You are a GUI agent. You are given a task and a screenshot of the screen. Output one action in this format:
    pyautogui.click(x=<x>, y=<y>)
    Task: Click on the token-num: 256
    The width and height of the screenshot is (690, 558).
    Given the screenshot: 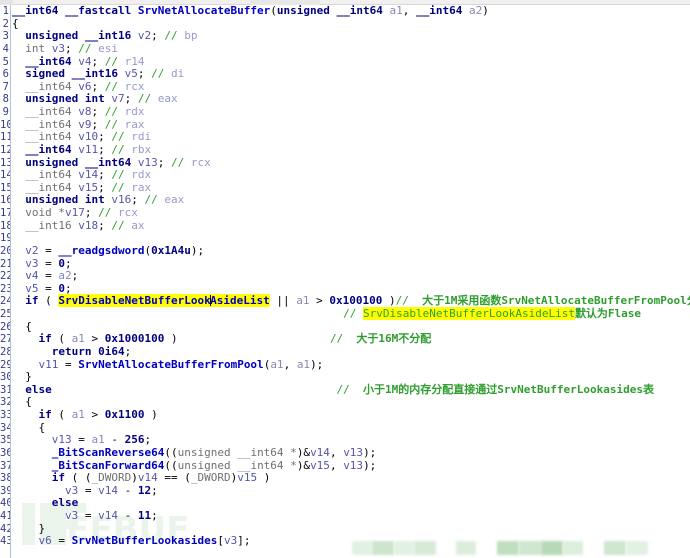 What is the action you would take?
    pyautogui.click(x=134, y=440)
    